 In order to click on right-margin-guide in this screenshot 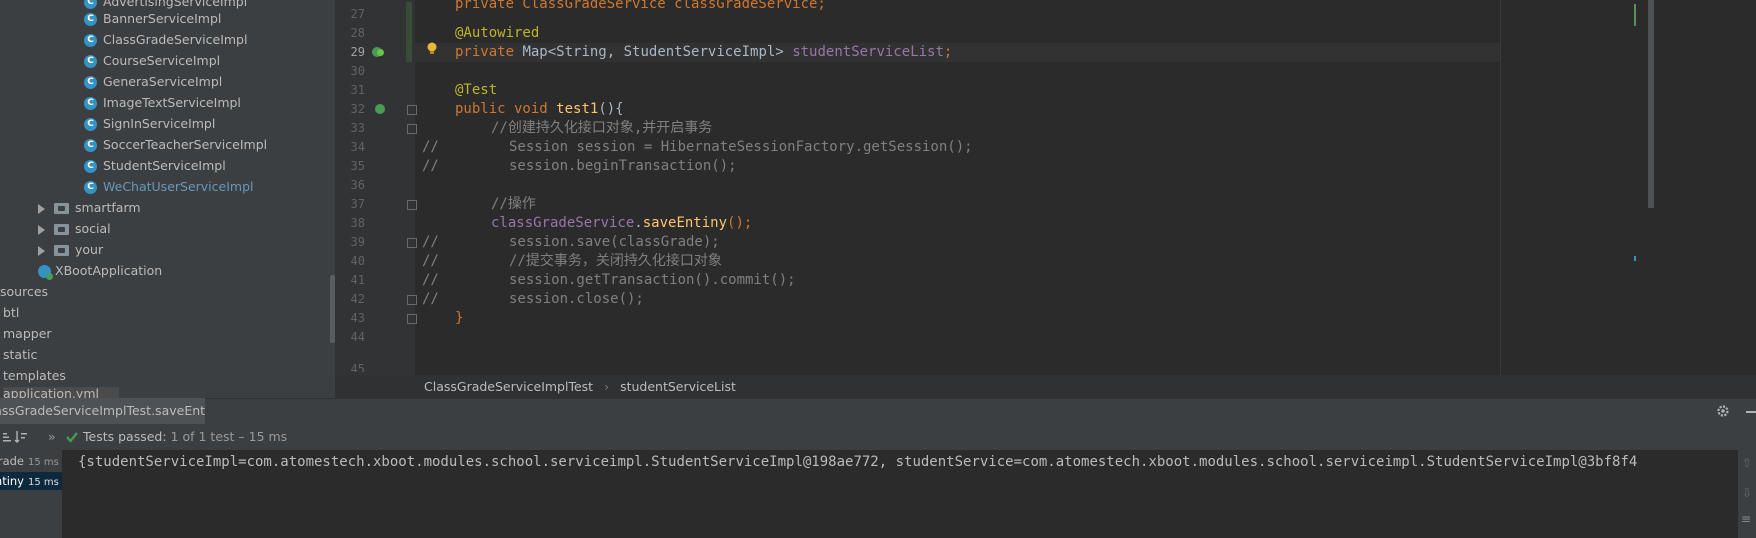, I will do `click(1500, 187)`.